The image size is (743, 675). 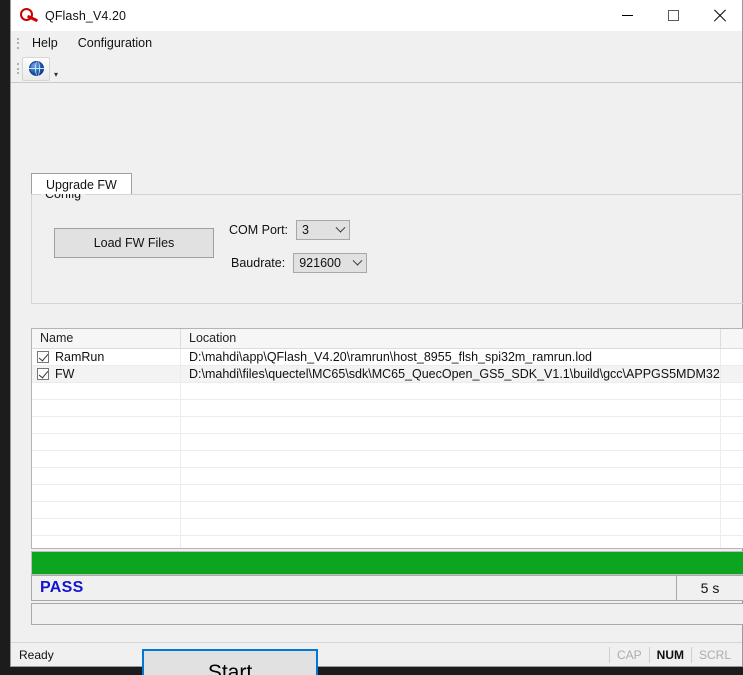 I want to click on com-port-value: 3, so click(x=305, y=230).